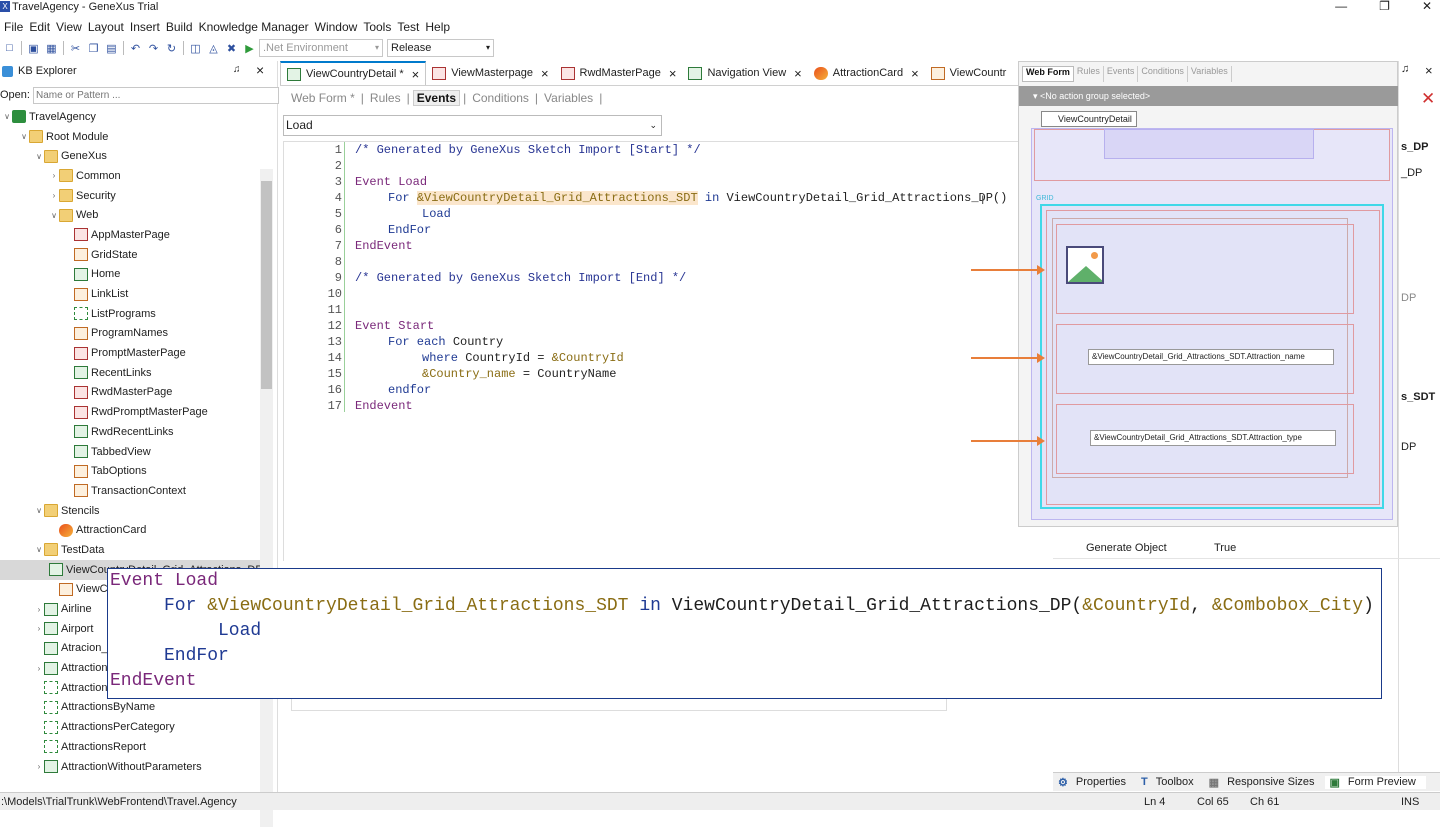 The height and width of the screenshot is (827, 1440). Describe the element at coordinates (130, 767) in the screenshot. I see `tree-item: › AttractionWithoutParameters` at that location.